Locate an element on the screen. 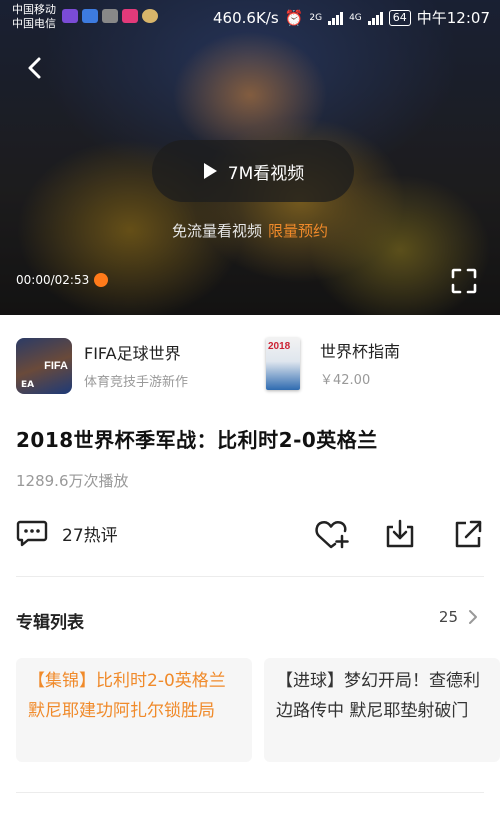  net-speed: 460.6K/s is located at coordinates (246, 17).